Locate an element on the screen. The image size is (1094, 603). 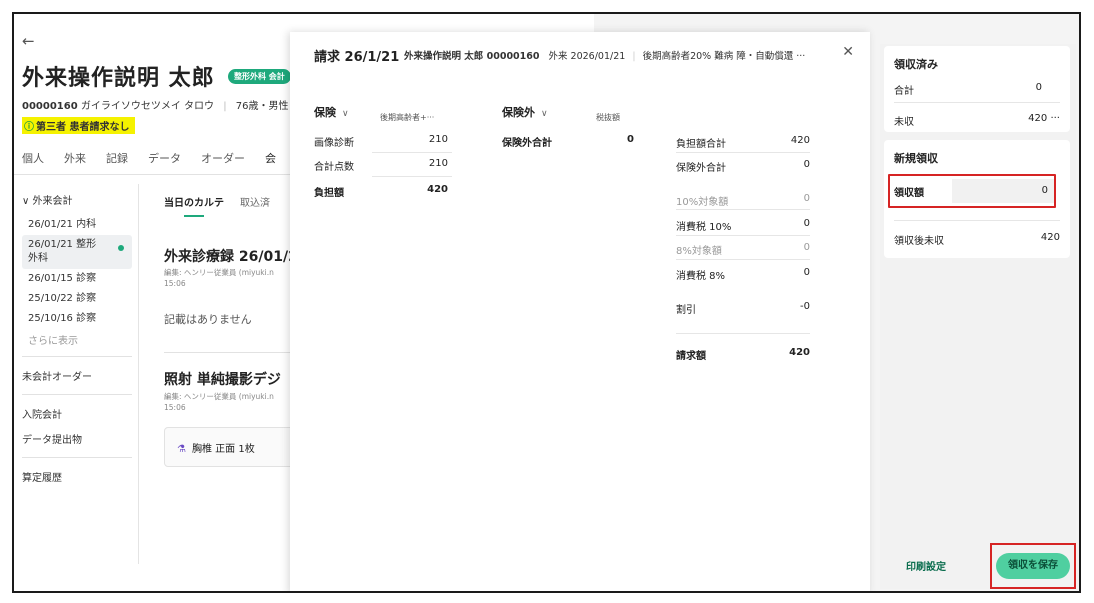
sidebar-item-visit: 26/01/21 内科 is located at coordinates (77, 225).